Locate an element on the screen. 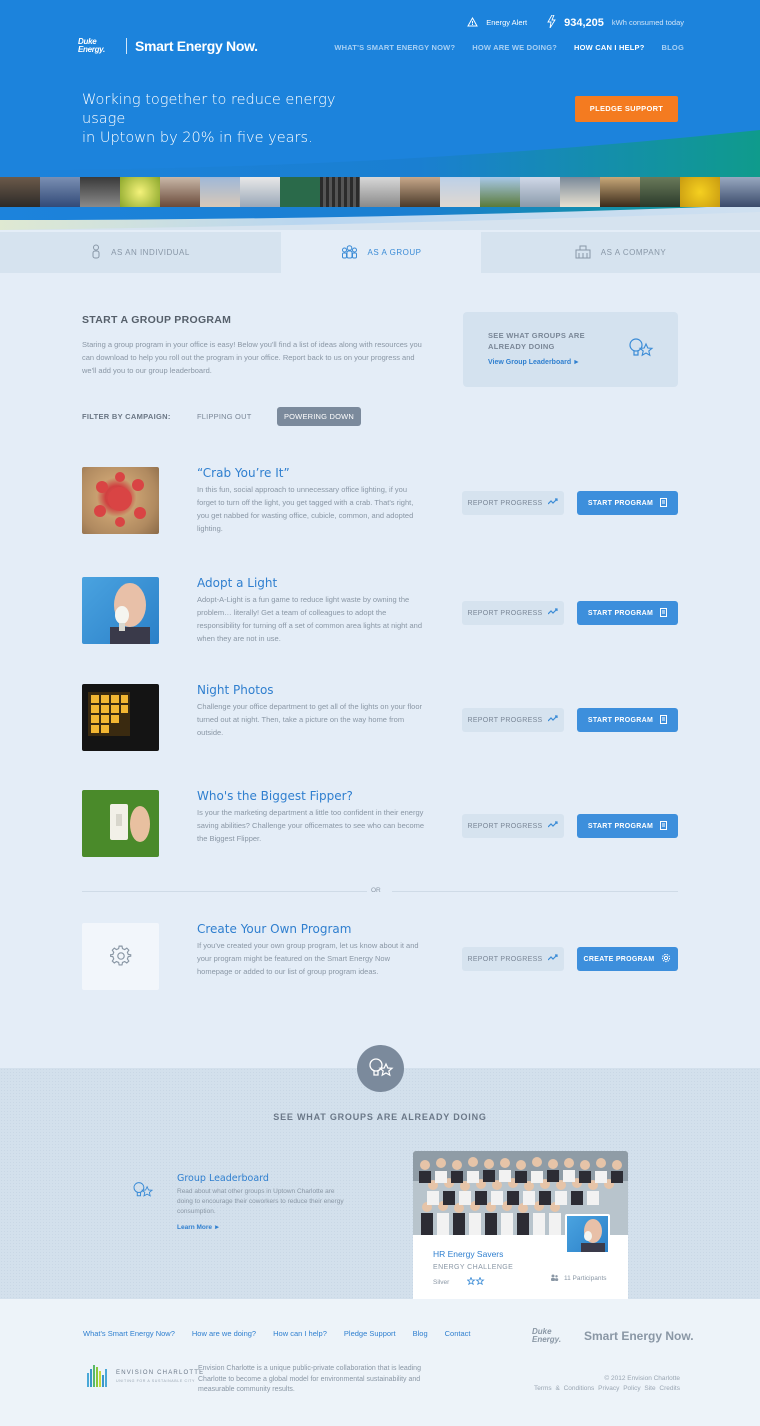  site-logo: Duke Energy. Smart Energy Now. is located at coordinates (168, 46).